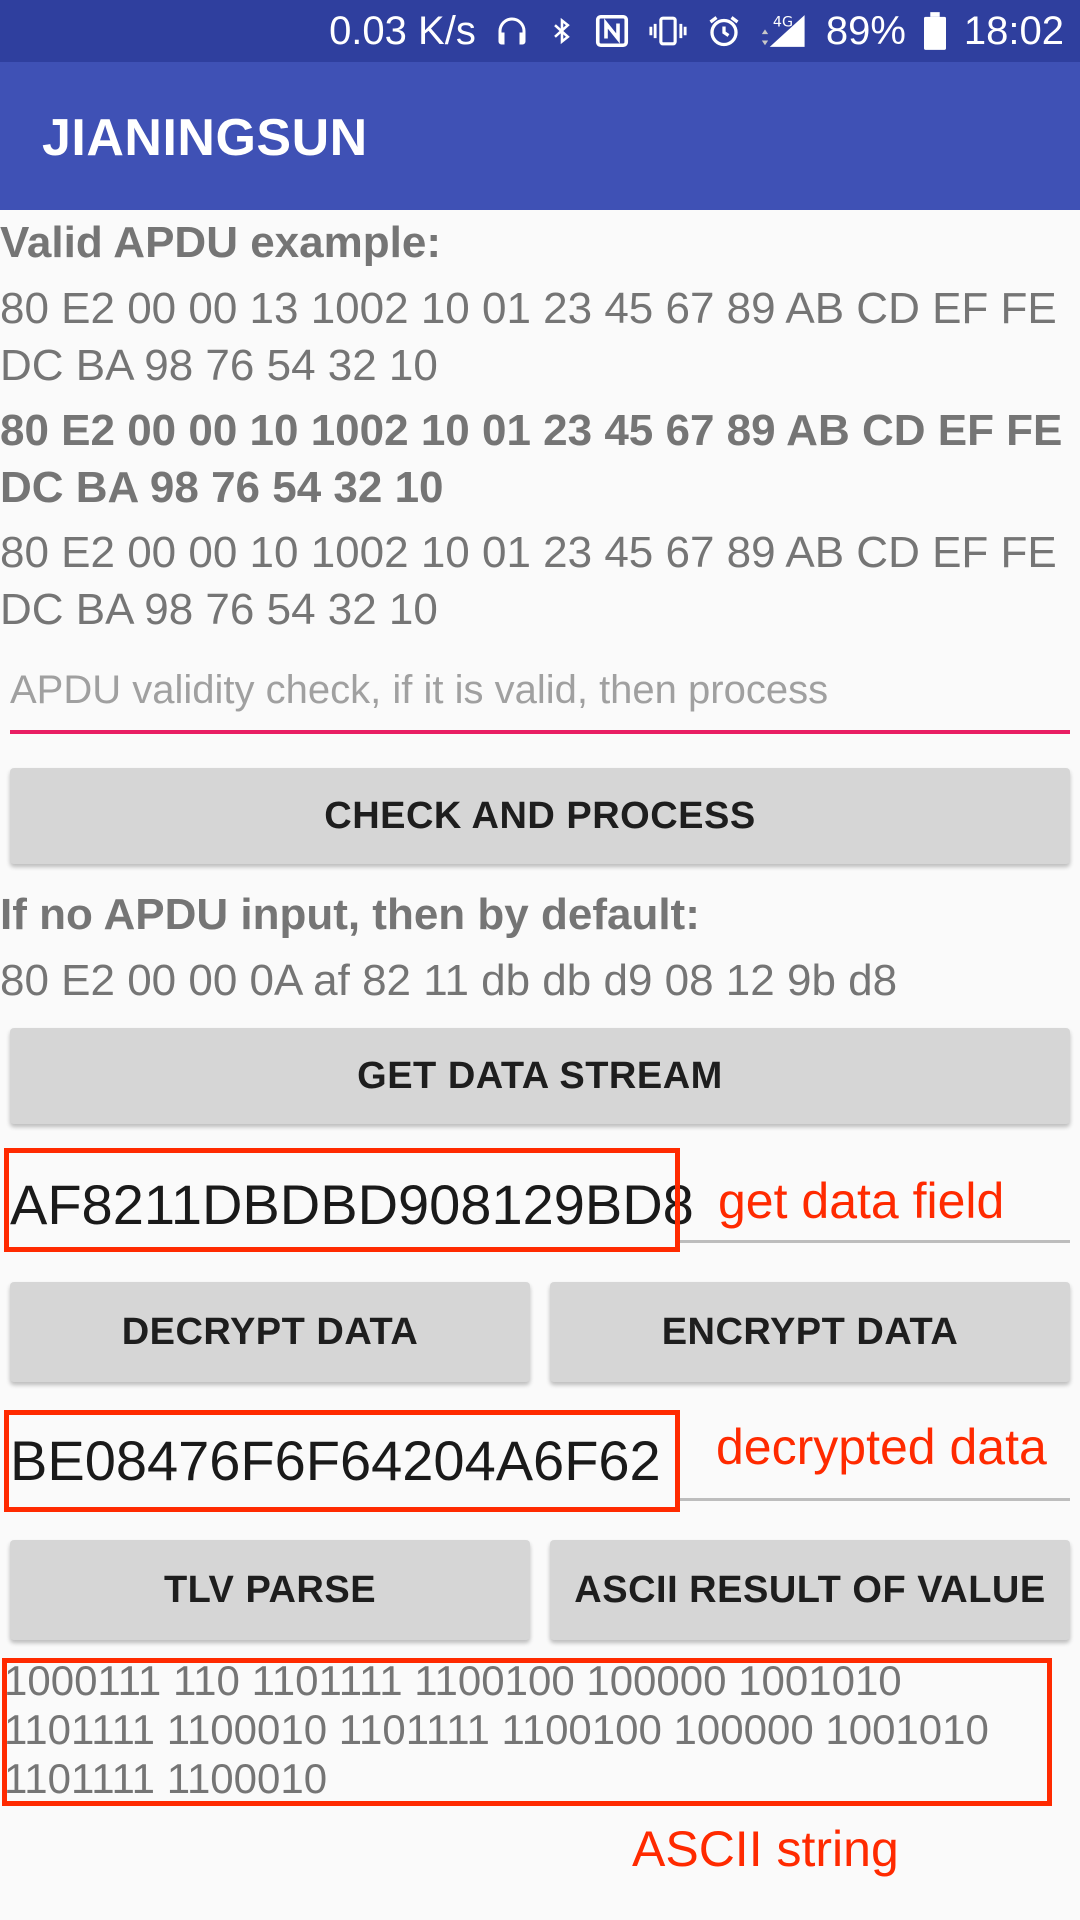 The image size is (1080, 1920). I want to click on bluetooth-icon, so click(562, 31).